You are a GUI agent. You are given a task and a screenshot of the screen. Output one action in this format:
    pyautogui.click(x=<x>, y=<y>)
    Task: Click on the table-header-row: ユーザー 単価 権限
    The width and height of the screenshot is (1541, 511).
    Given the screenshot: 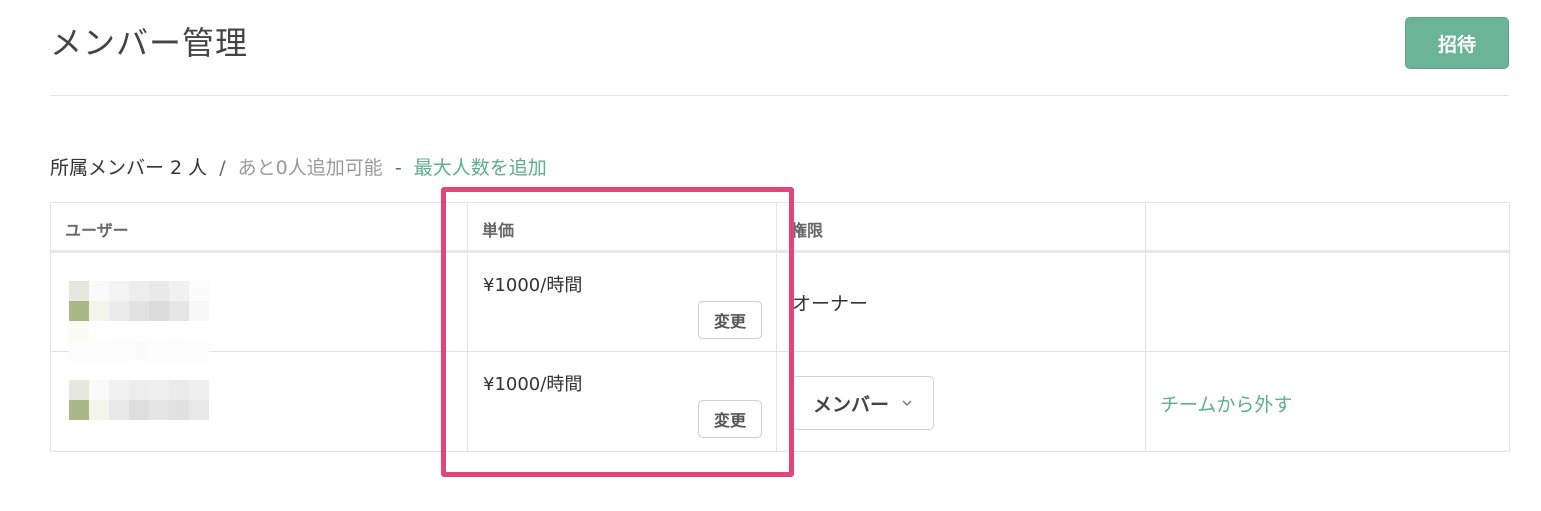 What is the action you would take?
    pyautogui.click(x=780, y=227)
    